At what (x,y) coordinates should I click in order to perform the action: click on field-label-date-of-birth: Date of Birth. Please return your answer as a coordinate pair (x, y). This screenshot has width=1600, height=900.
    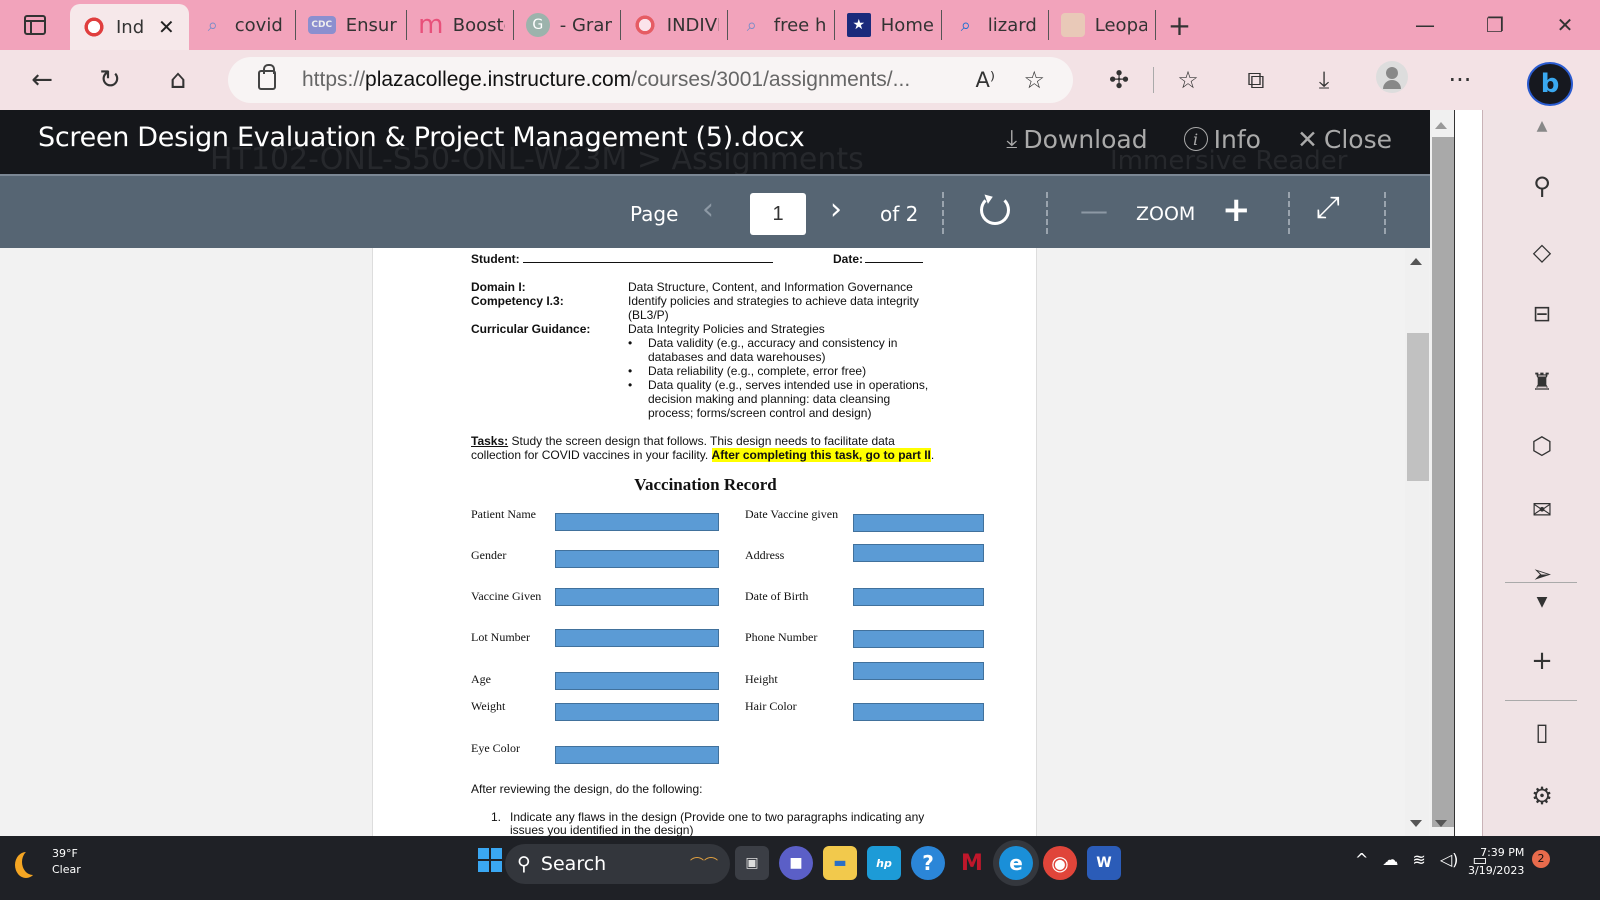
    Looking at the image, I should click on (777, 596).